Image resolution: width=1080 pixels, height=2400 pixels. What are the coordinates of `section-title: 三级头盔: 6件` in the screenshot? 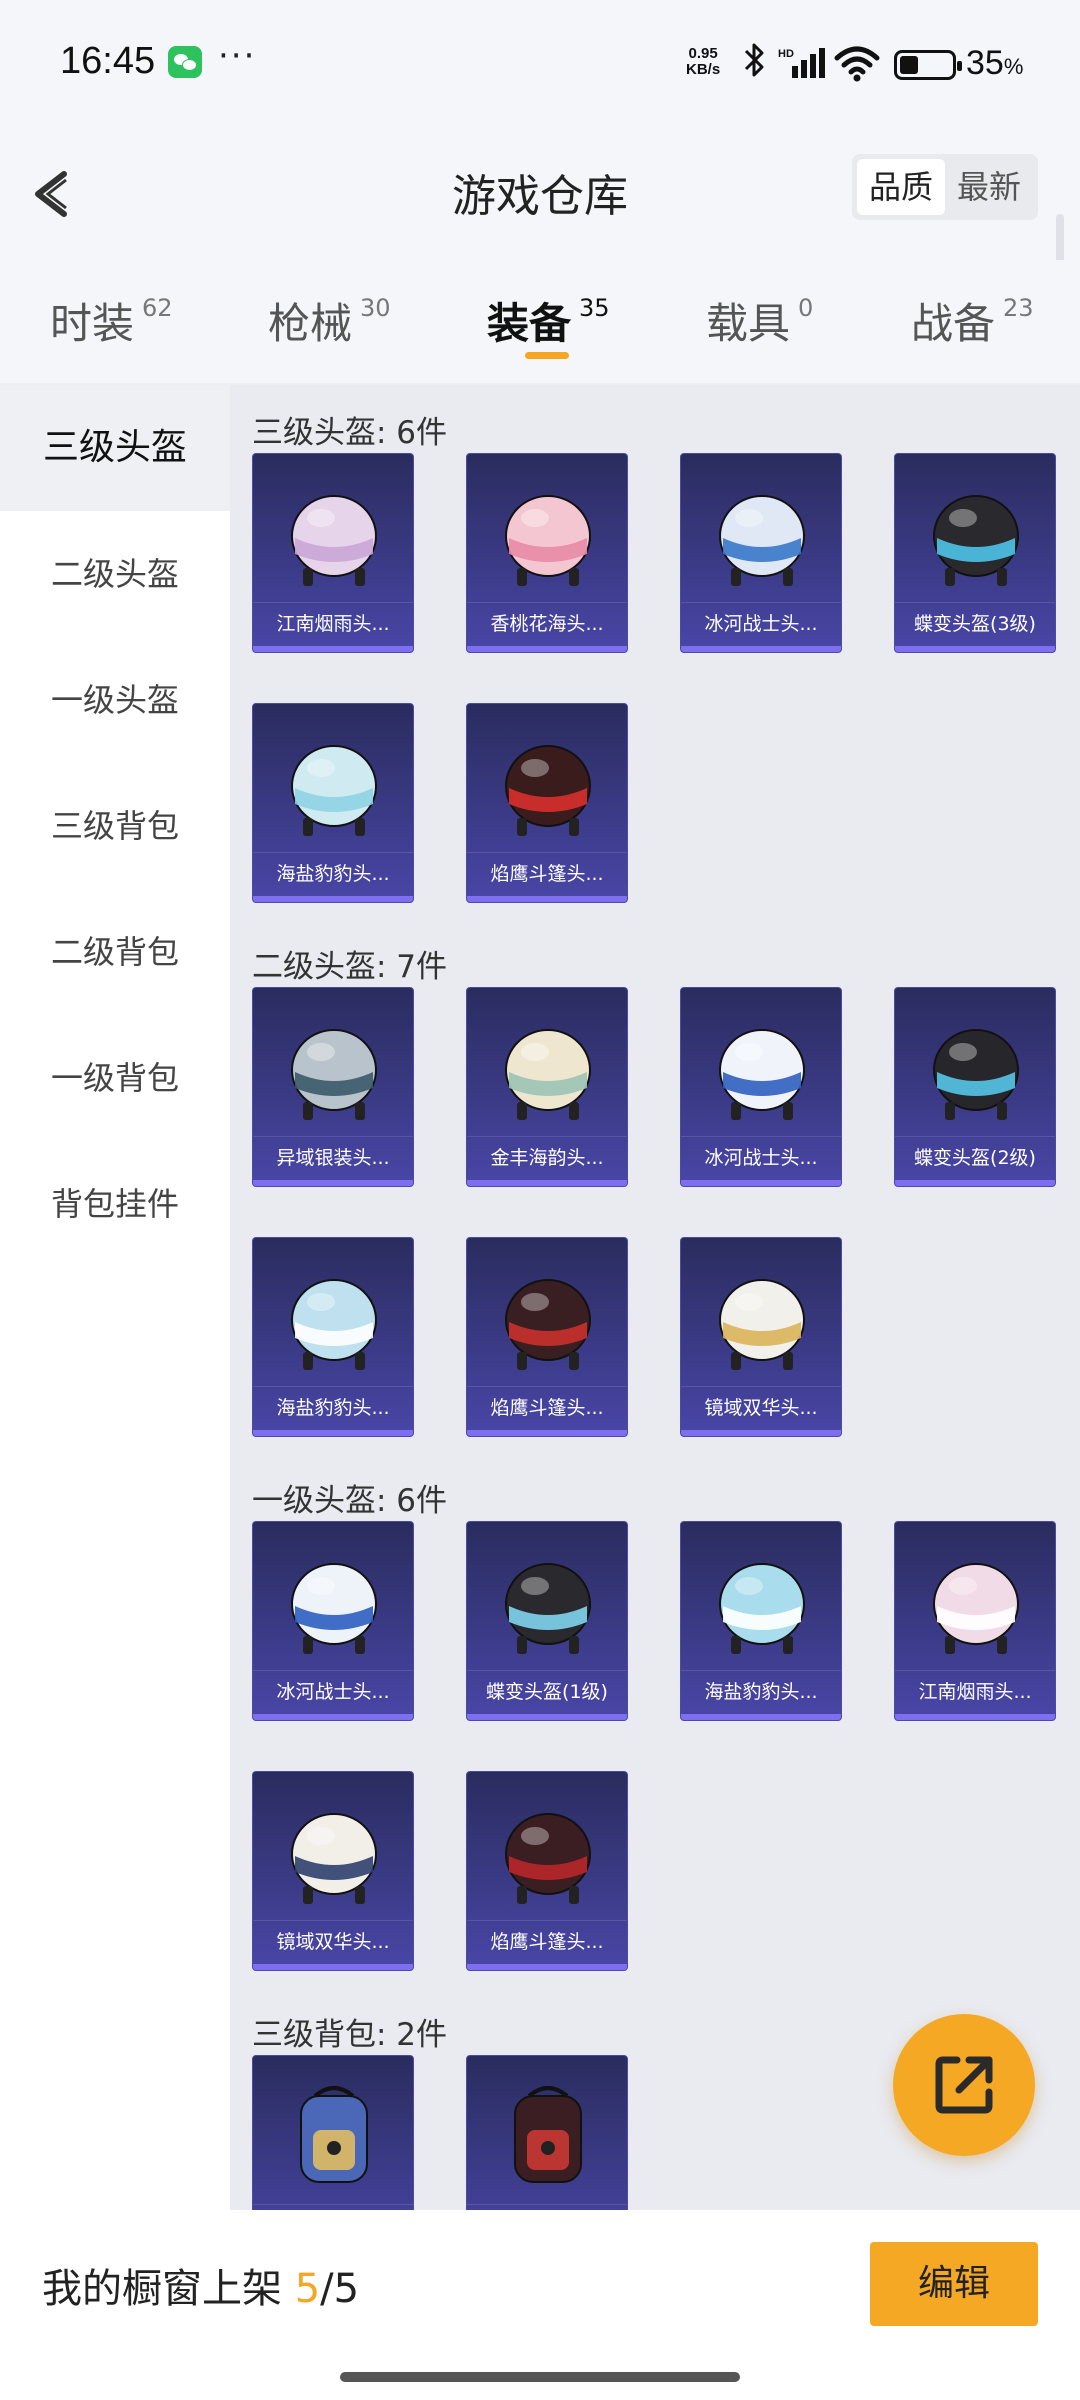 It's located at (350, 433).